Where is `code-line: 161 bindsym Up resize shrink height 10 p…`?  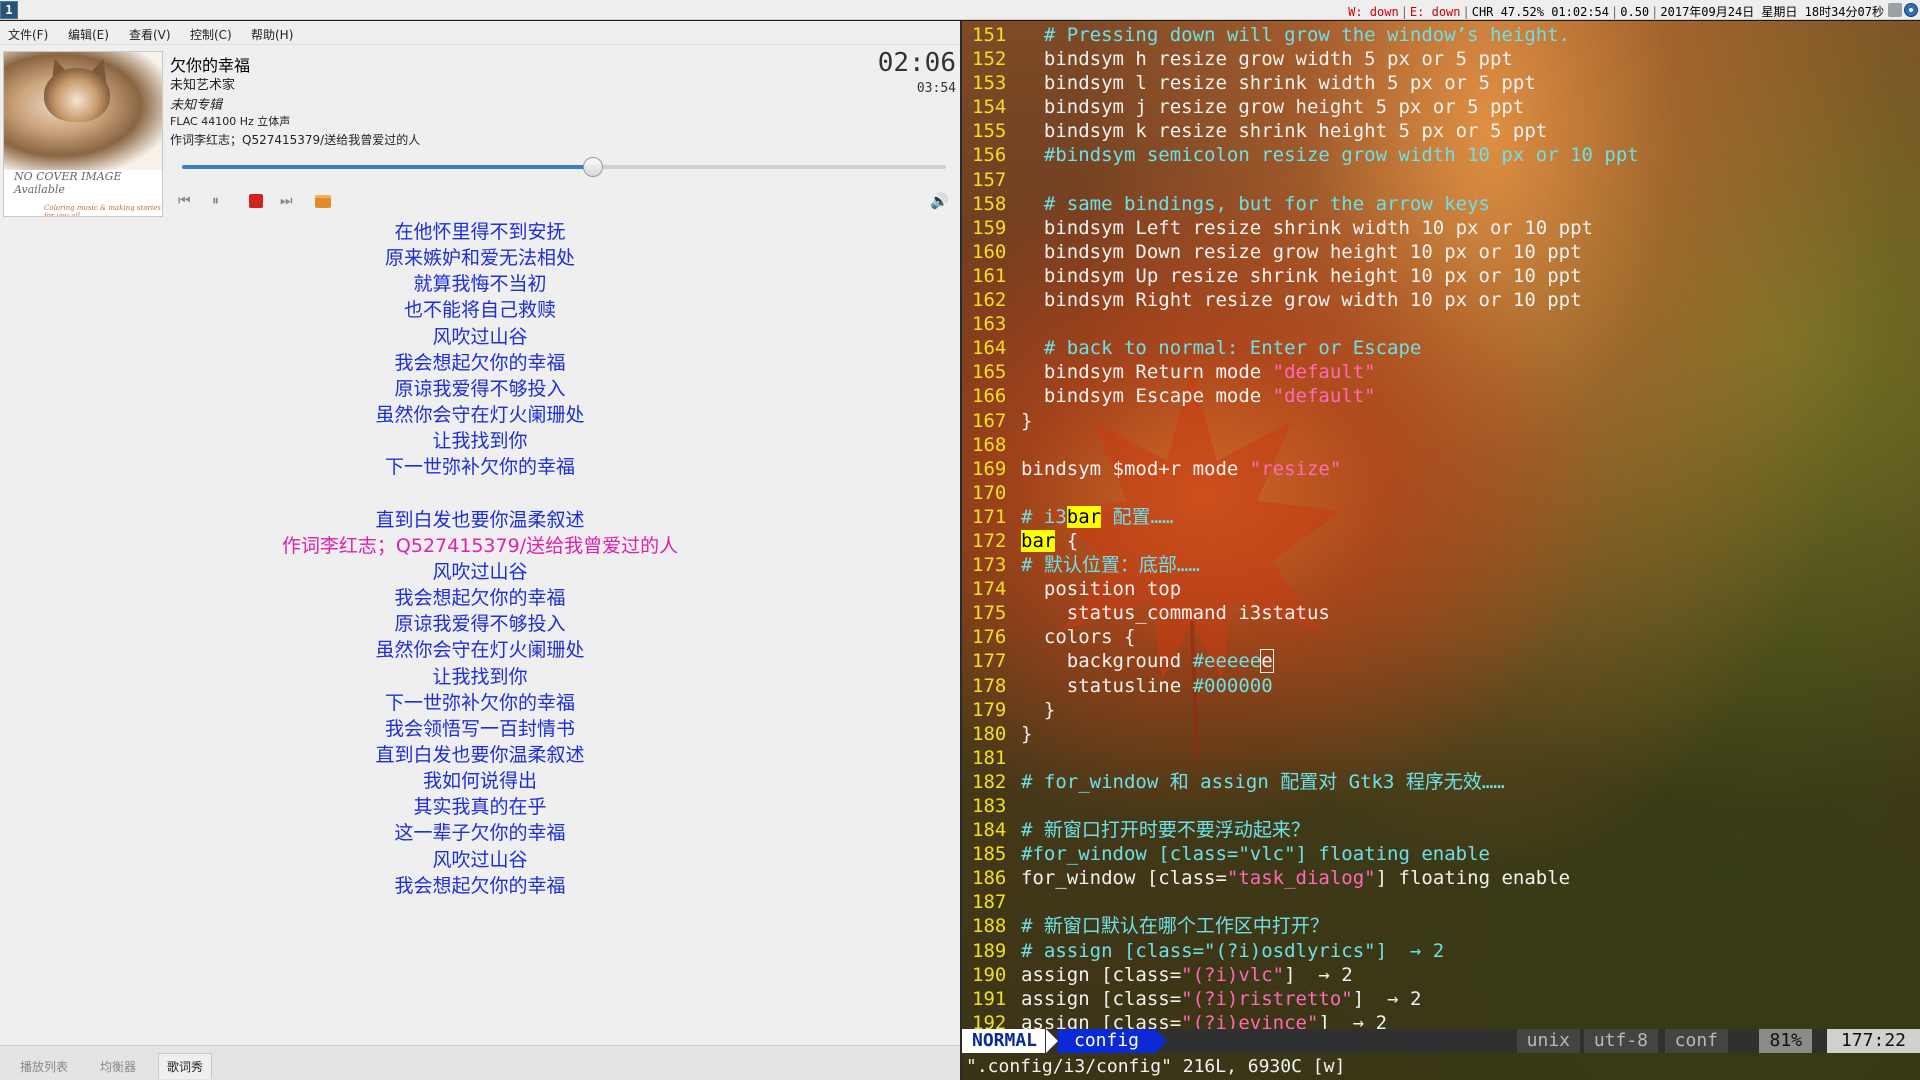
code-line: 161 bindsym Up resize shrink height 10 p… is located at coordinates (1441, 276).